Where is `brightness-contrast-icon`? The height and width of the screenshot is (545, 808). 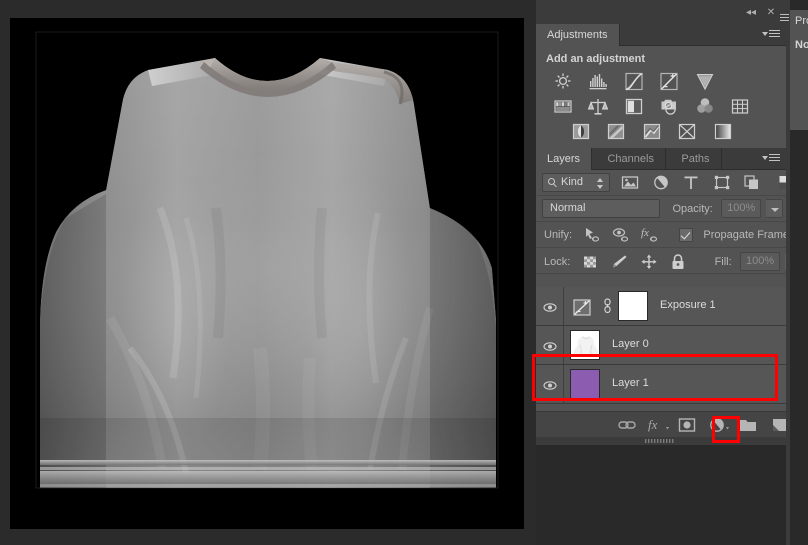
brightness-contrast-icon is located at coordinates (563, 81).